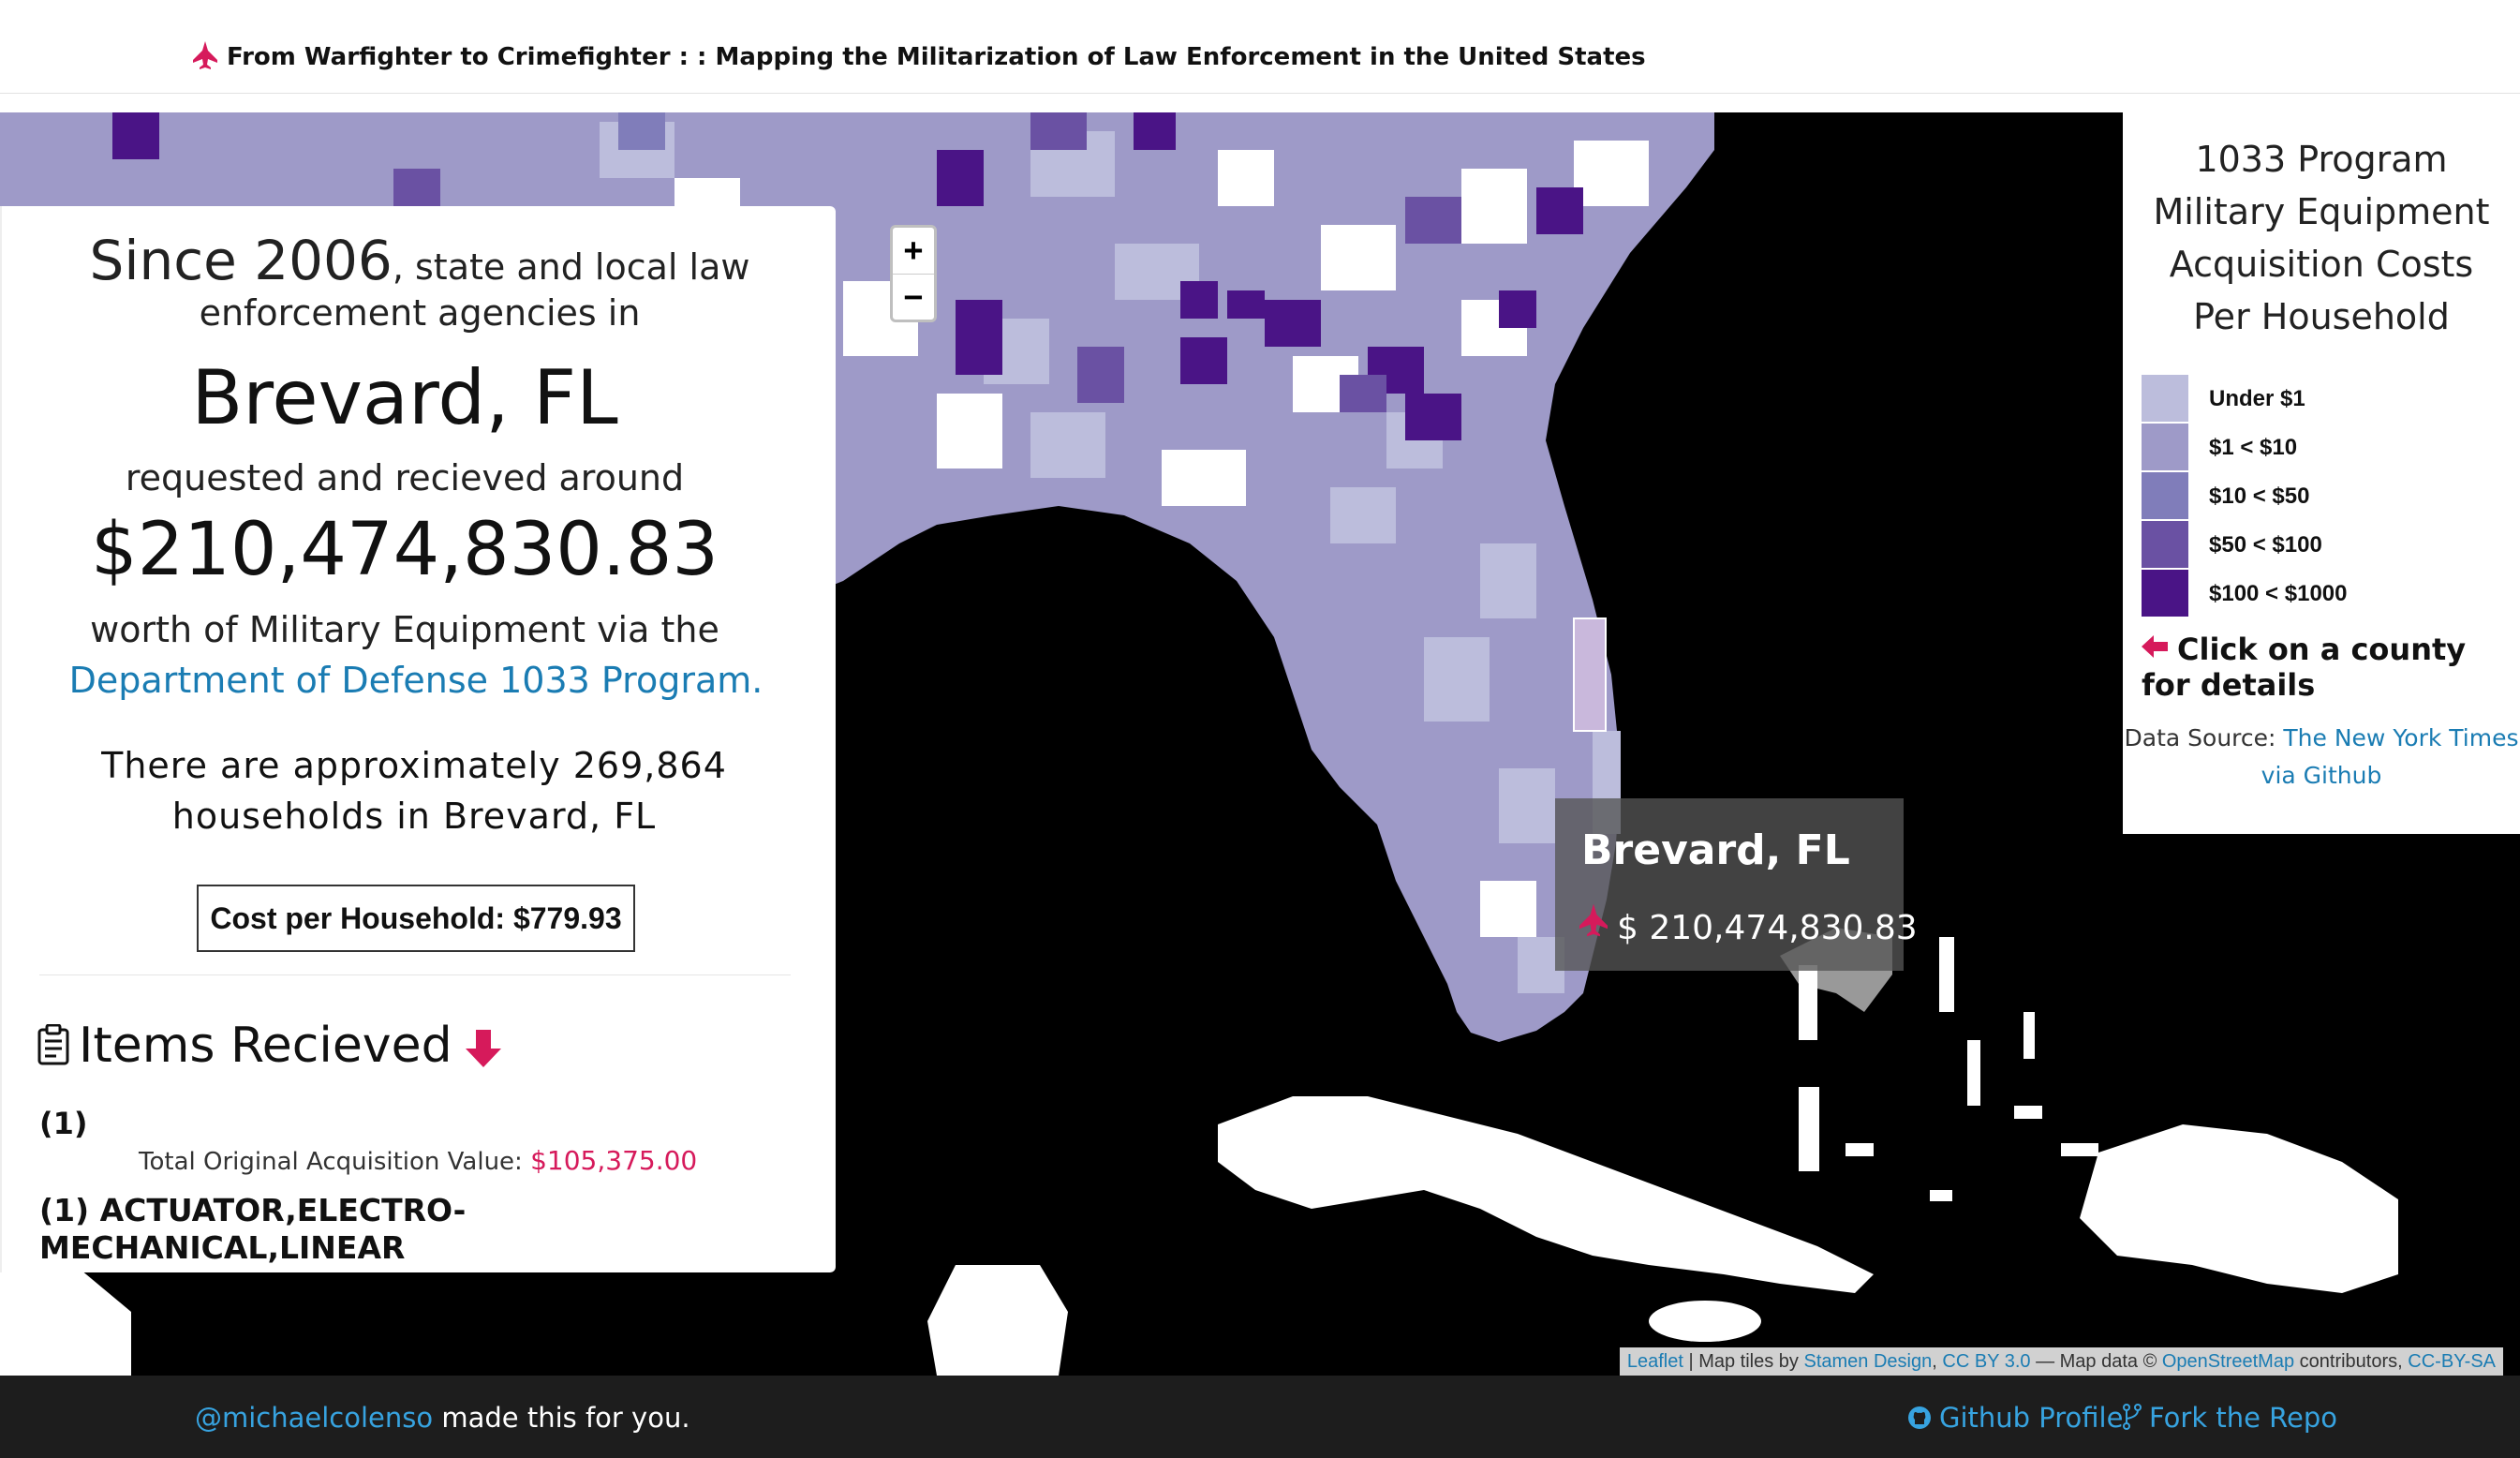 This screenshot has width=2520, height=1458. What do you see at coordinates (414, 816) in the screenshot?
I see `households-line-2: households in Brevard, FL` at bounding box center [414, 816].